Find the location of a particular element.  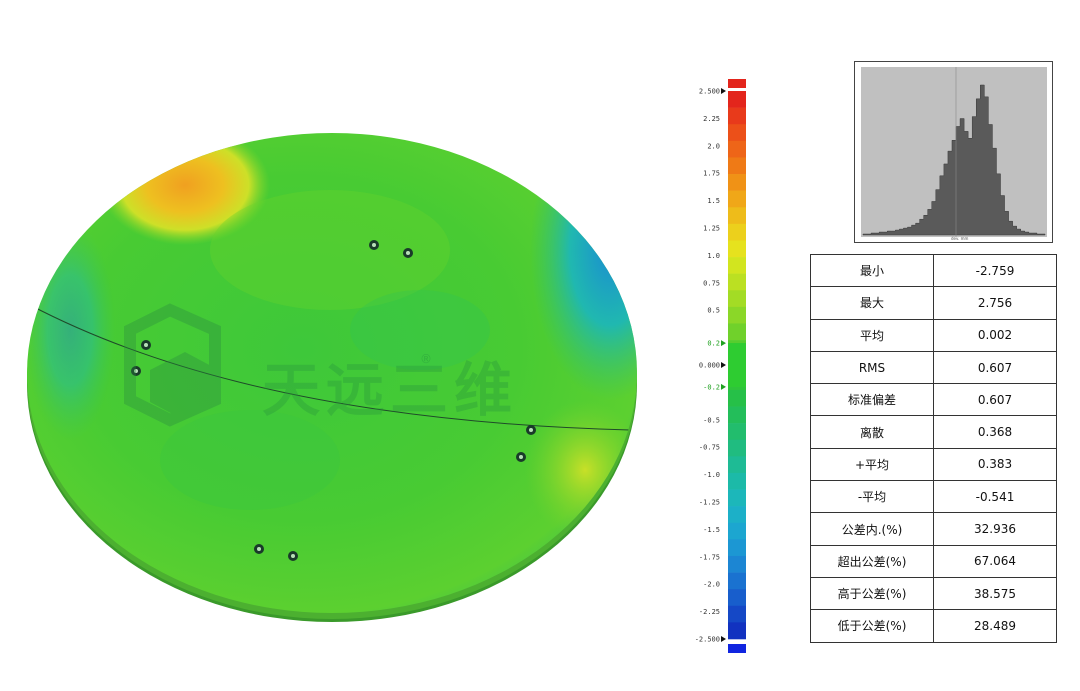

tolerance-band is located at coordinates (737, 365).